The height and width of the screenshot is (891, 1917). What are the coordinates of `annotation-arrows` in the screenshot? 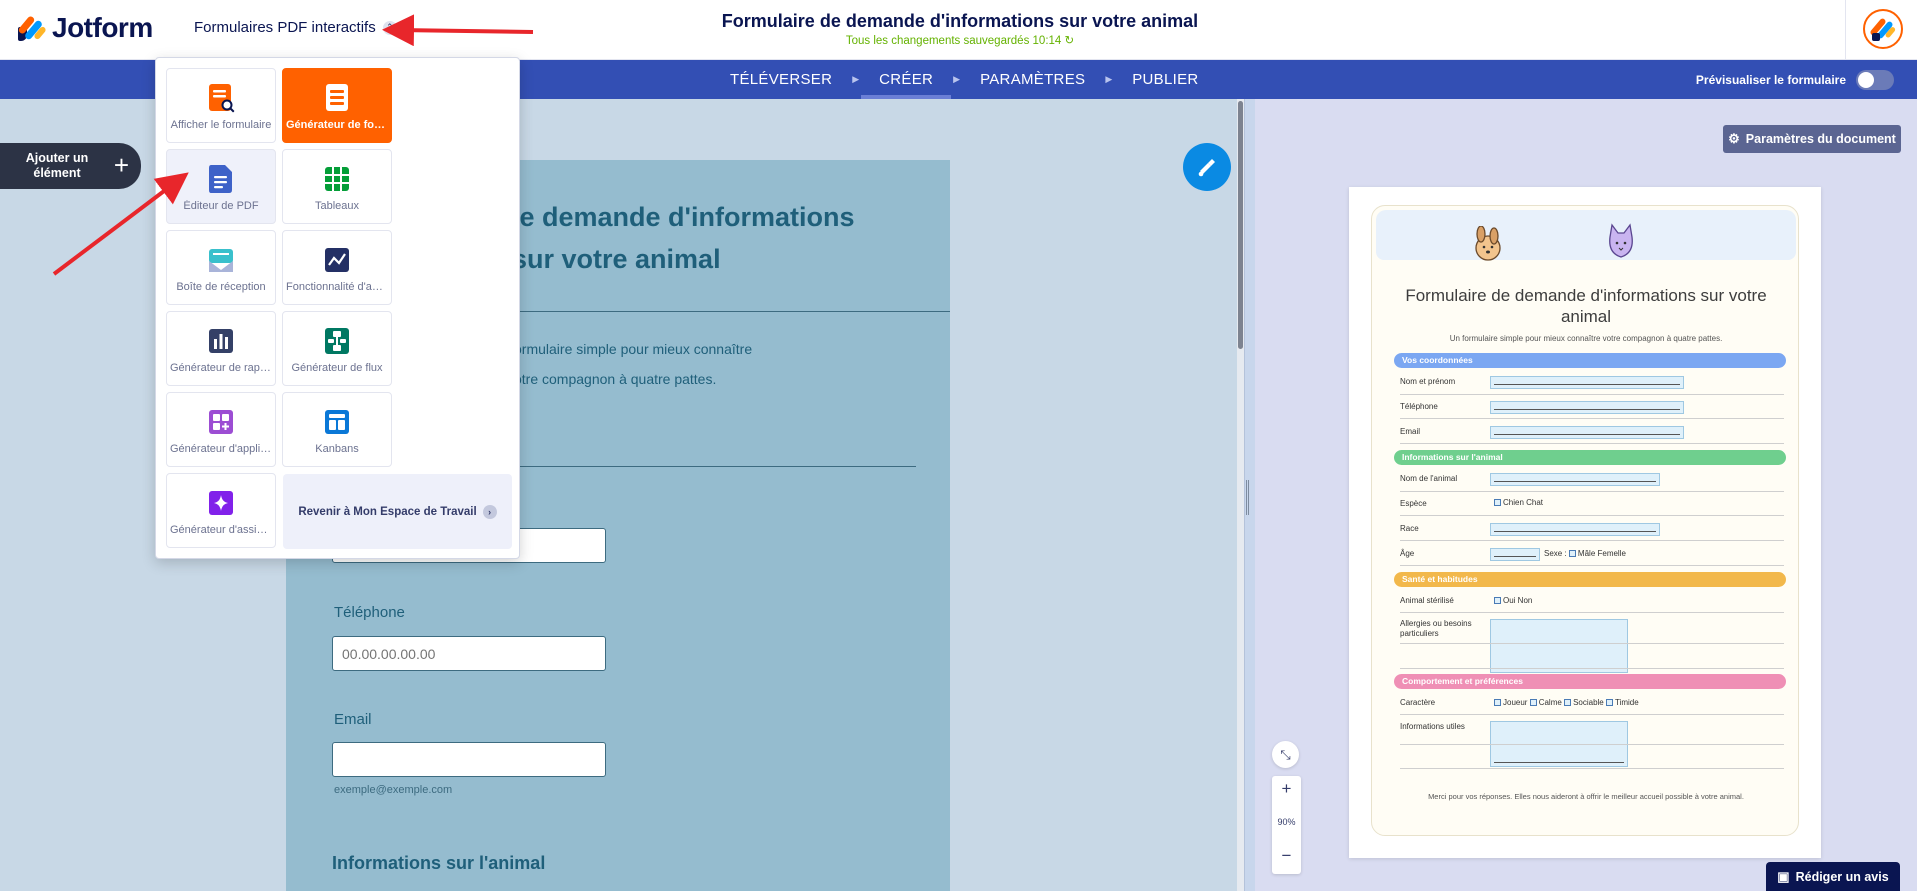 It's located at (293, 145).